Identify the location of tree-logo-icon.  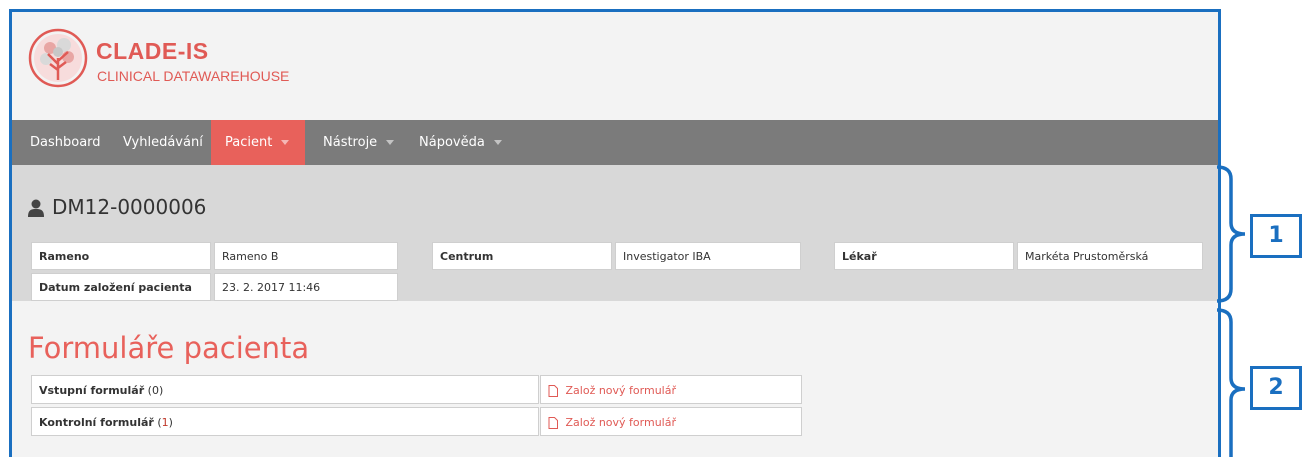
(58, 58).